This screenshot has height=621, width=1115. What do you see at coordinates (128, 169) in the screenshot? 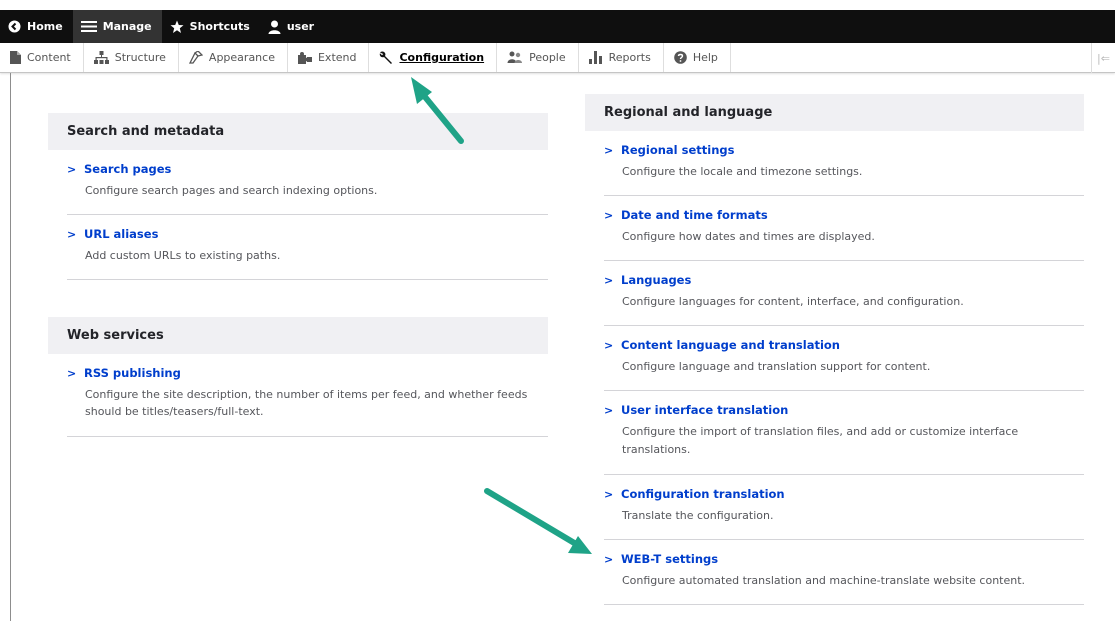
I see `item-title: Search pages` at bounding box center [128, 169].